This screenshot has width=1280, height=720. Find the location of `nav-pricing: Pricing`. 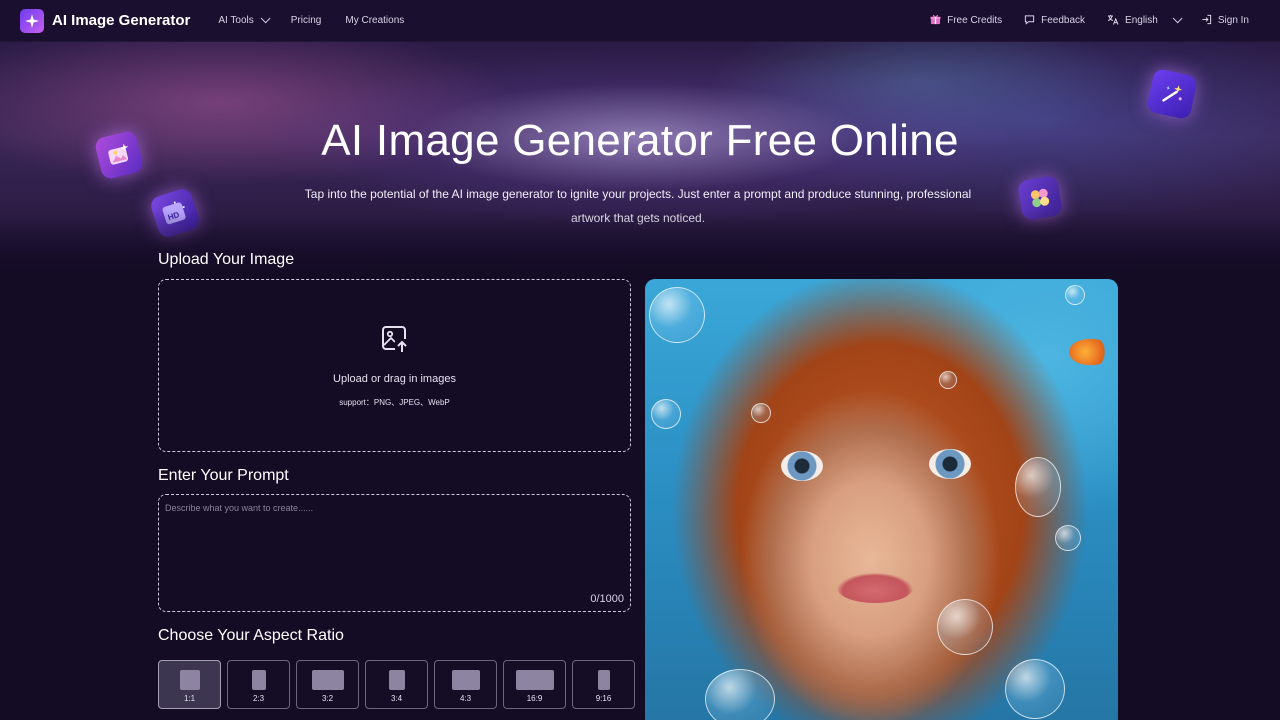

nav-pricing: Pricing is located at coordinates (306, 20).